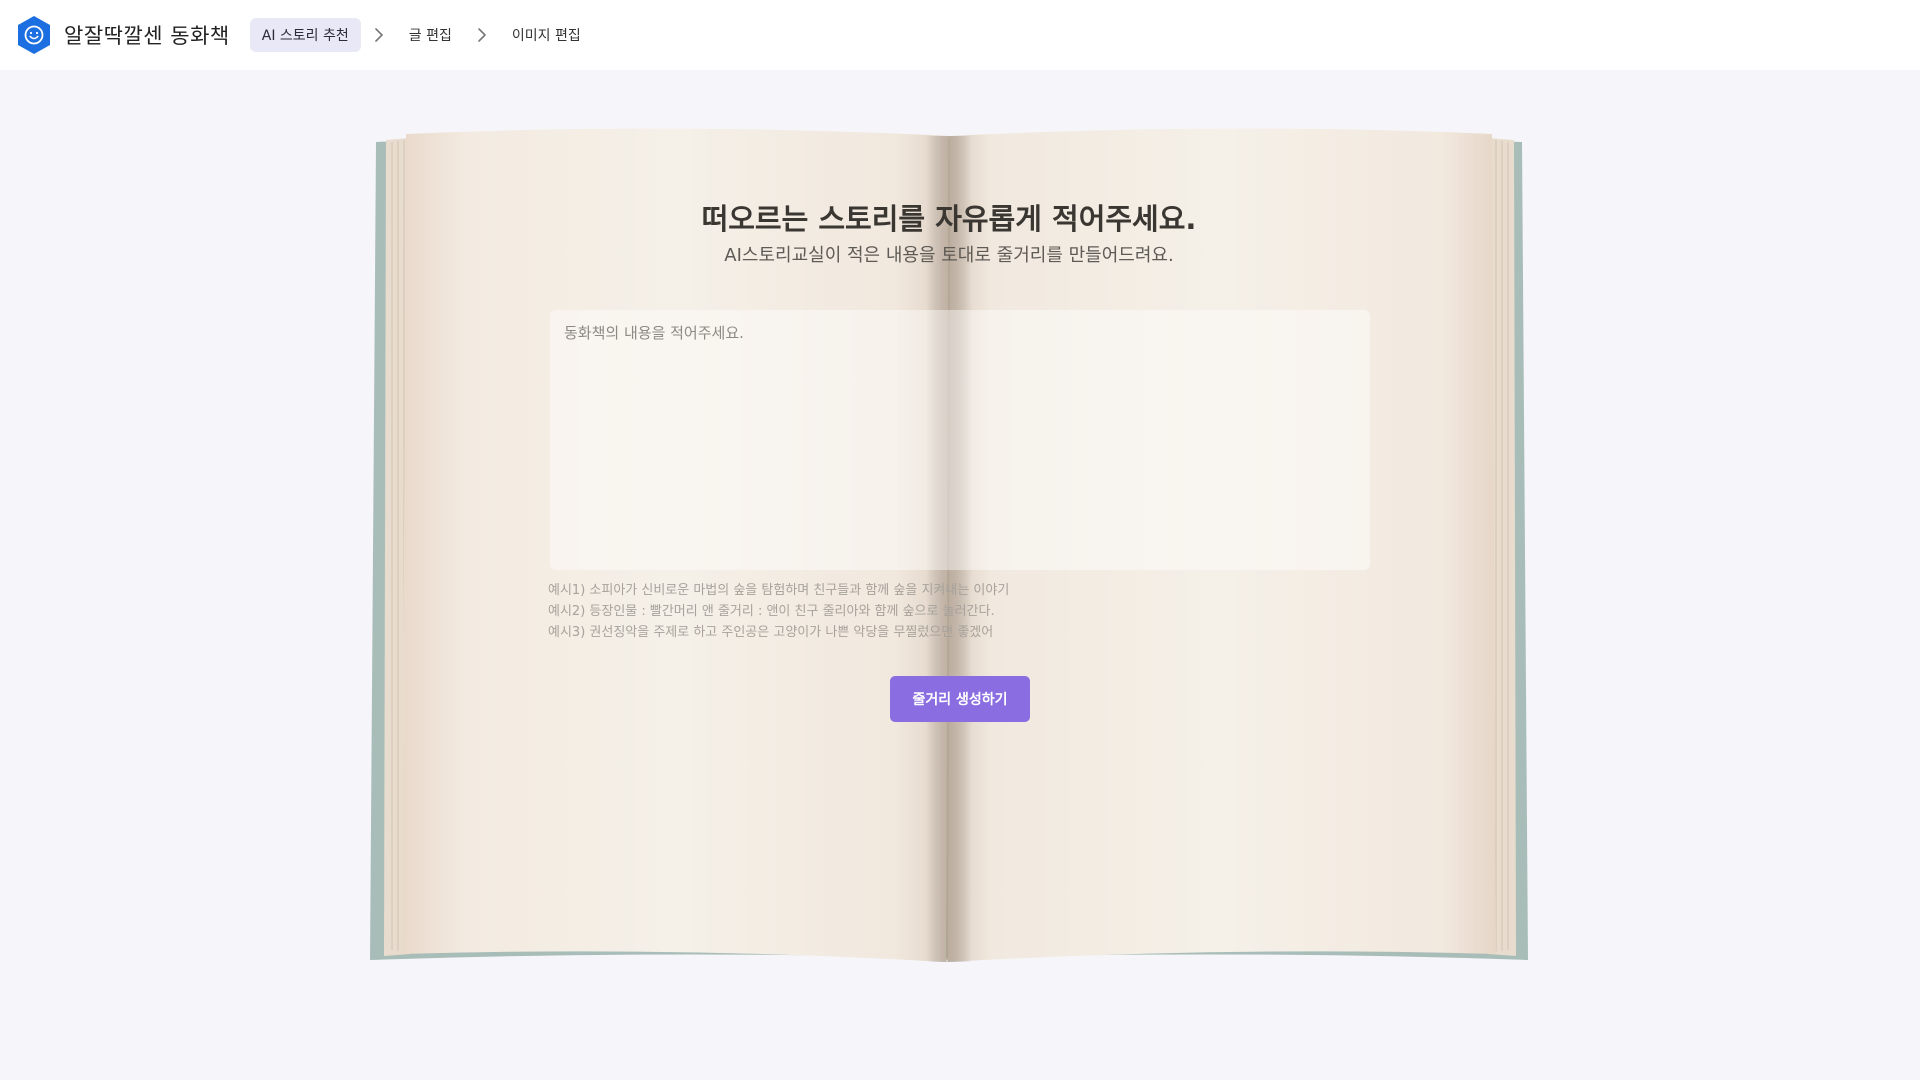  Describe the element at coordinates (949, 255) in the screenshot. I see `page-subtitle: AI스토리교실이 적은 내용을 토대로 줄거리를 만들어드려요.` at that location.